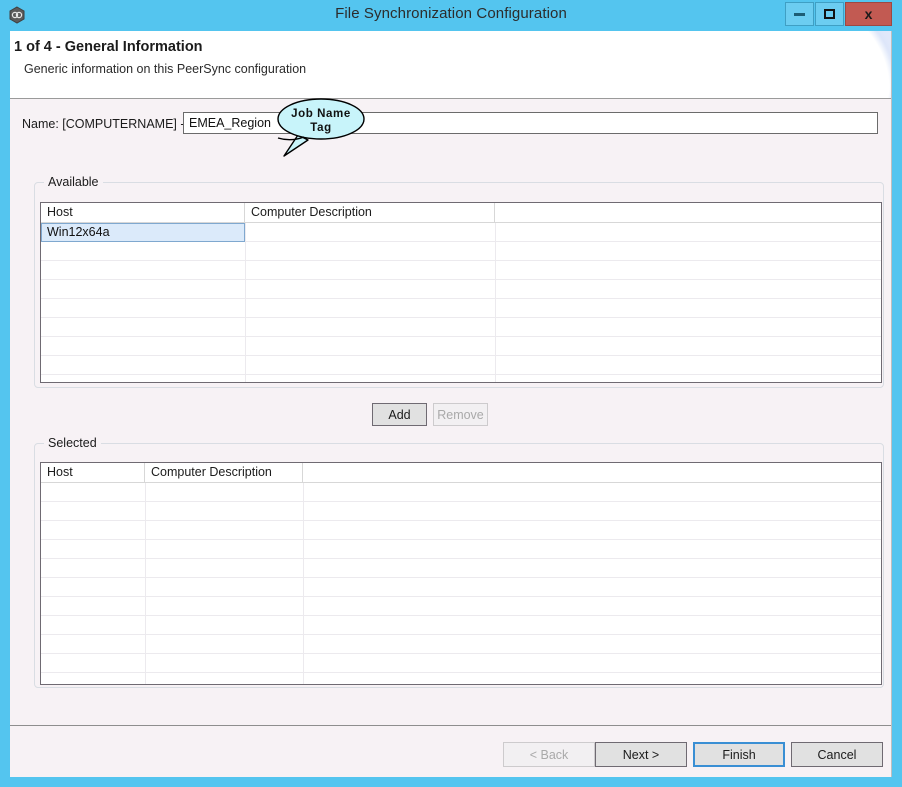 This screenshot has height=787, width=902. I want to click on available-column-host: Host, so click(143, 212).